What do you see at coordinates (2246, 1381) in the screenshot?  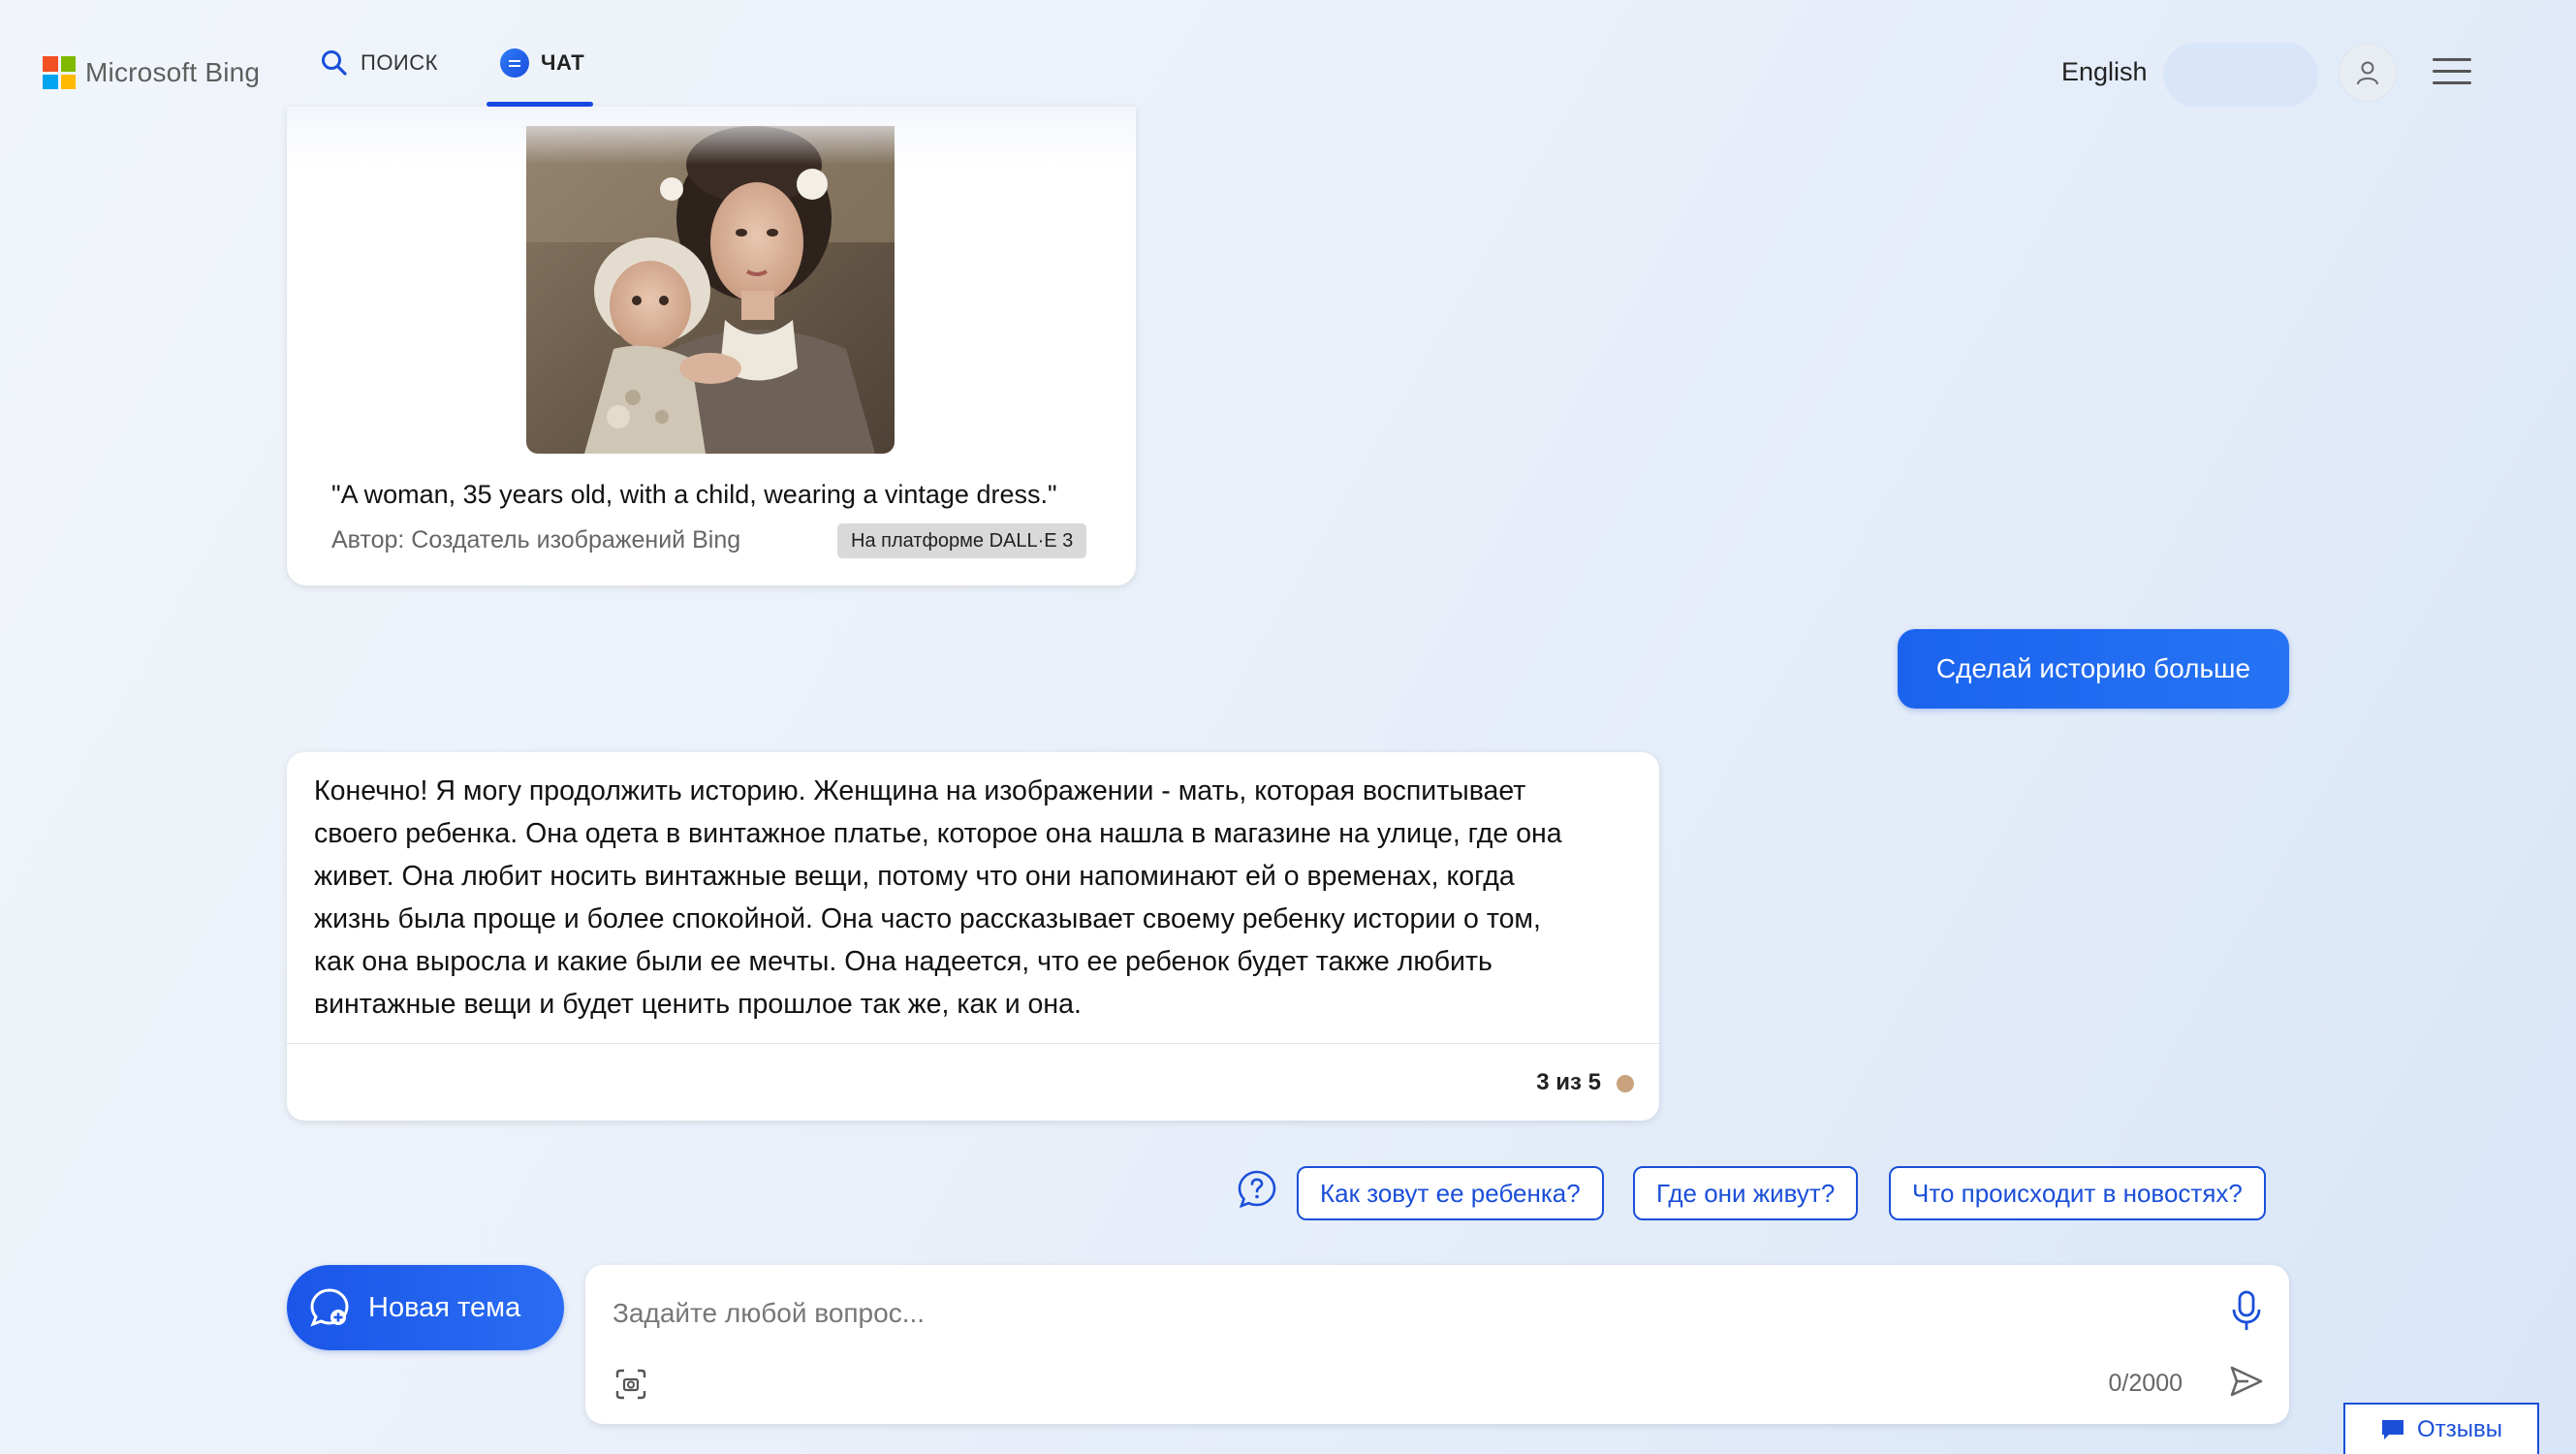 I see `send-icon` at bounding box center [2246, 1381].